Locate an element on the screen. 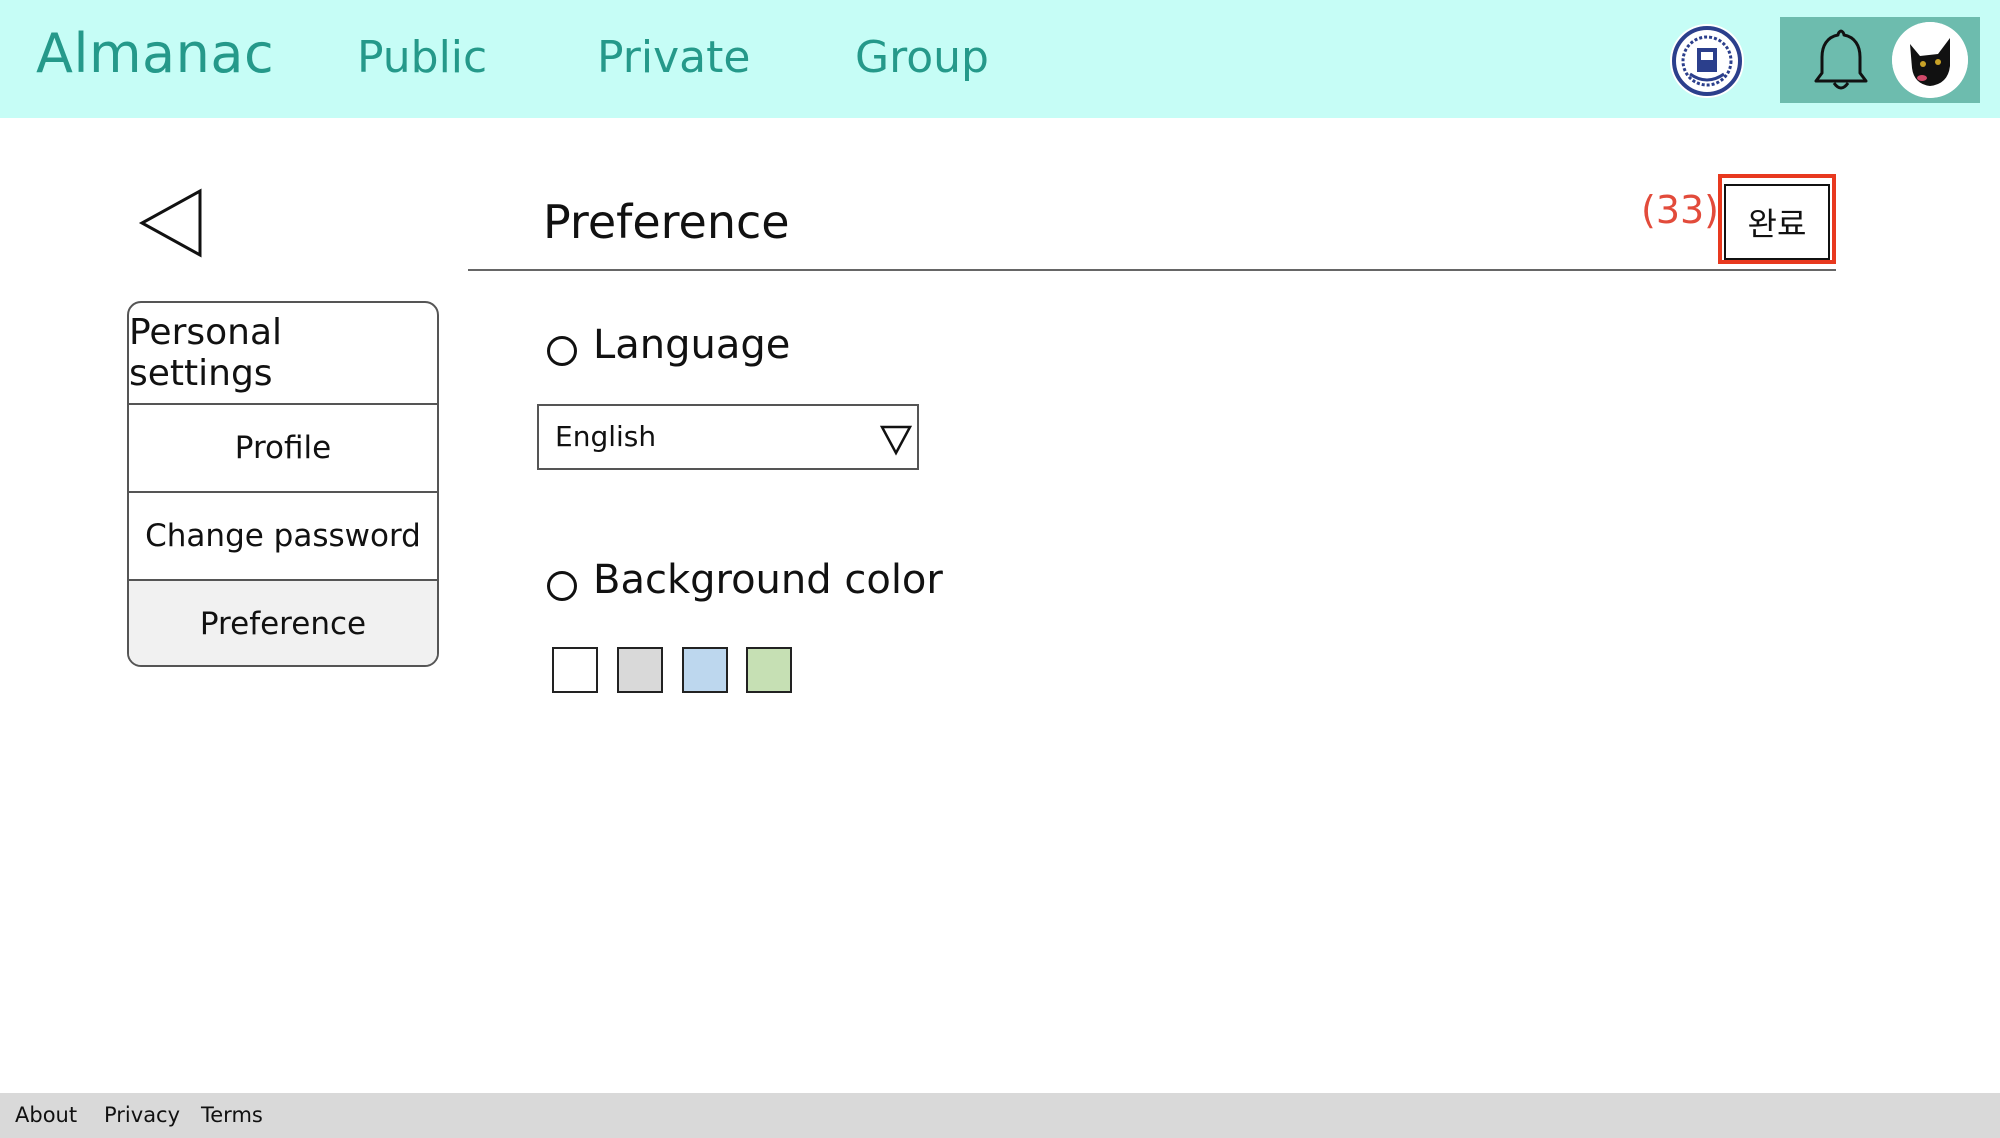 This screenshot has height=1138, width=2000. user-actions is located at coordinates (1880, 60).